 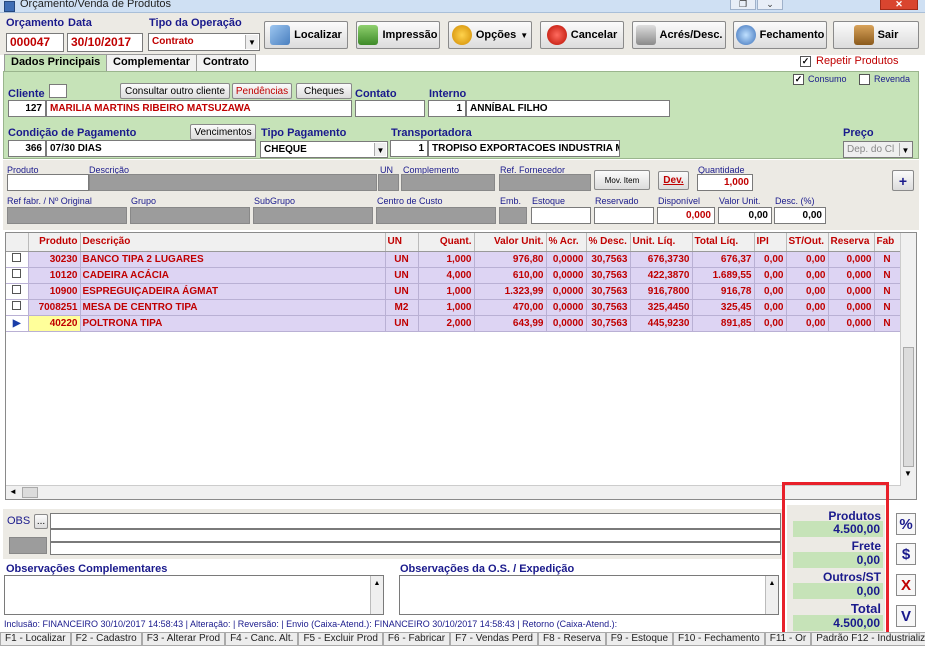 What do you see at coordinates (17, 275) in the screenshot?
I see `row-checkbox` at bounding box center [17, 275].